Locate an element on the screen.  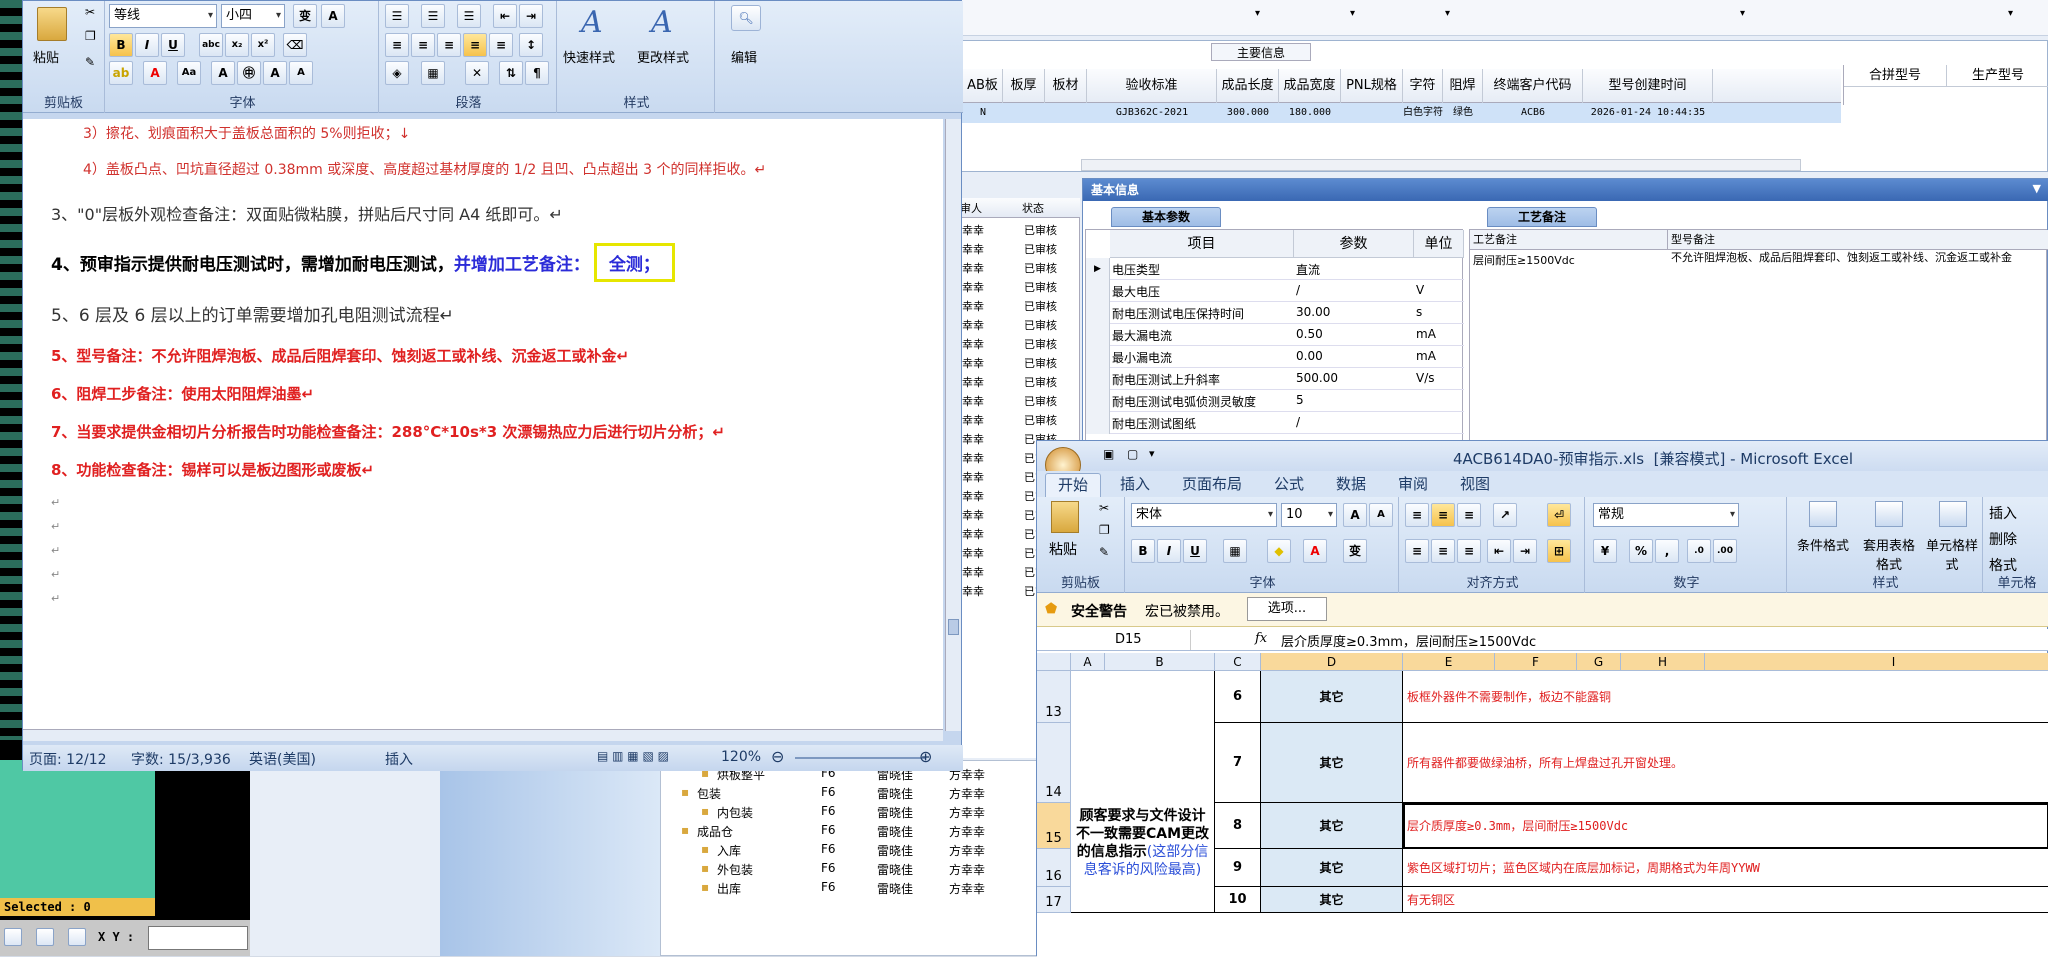
model-note-text: 不允许阻焊泡板、成品后阻焊套印、蚀刻返工或补线、沉金返工或补金 is located at coordinates (1856, 258).